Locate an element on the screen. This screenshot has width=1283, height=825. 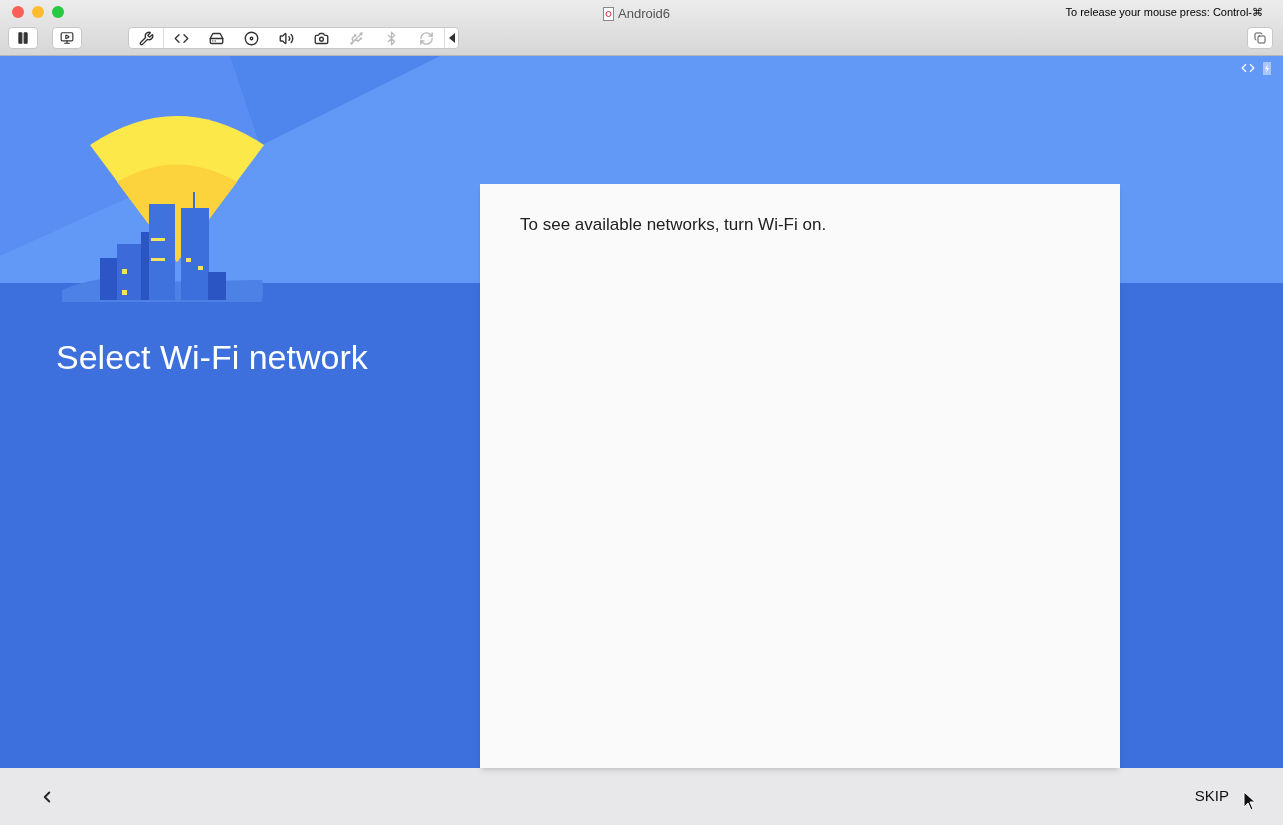
window-title: Android6 is located at coordinates (644, 14).